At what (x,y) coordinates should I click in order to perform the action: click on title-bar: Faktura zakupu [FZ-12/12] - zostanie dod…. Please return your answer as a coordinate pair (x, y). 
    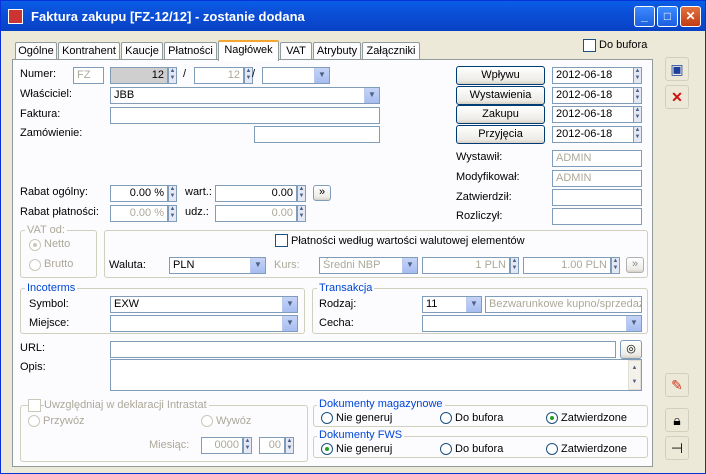
    Looking at the image, I should click on (353, 16).